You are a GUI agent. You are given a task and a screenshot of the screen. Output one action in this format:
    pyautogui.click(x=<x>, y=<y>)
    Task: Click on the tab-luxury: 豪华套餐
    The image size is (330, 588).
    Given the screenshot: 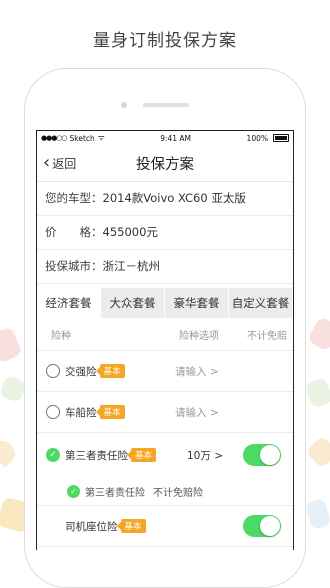 What is the action you would take?
    pyautogui.click(x=197, y=303)
    